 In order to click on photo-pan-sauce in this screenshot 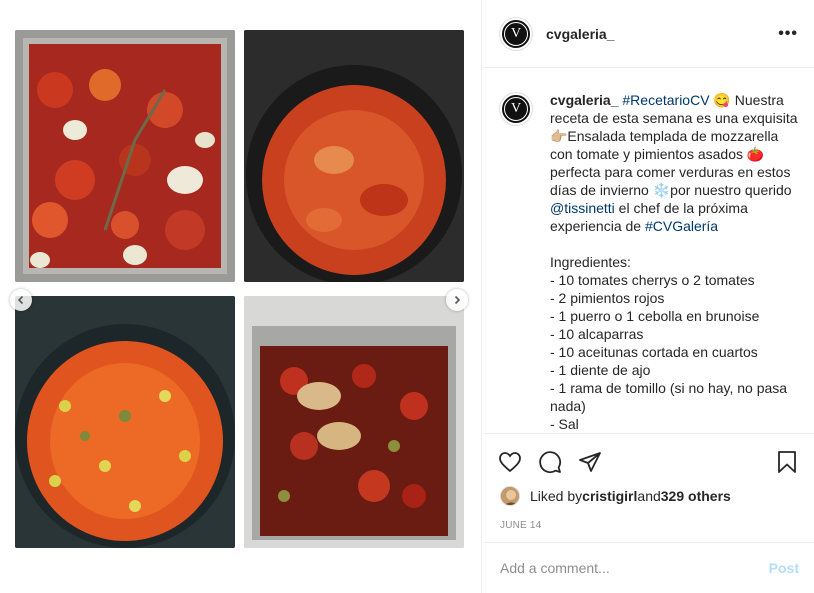, I will do `click(354, 156)`.